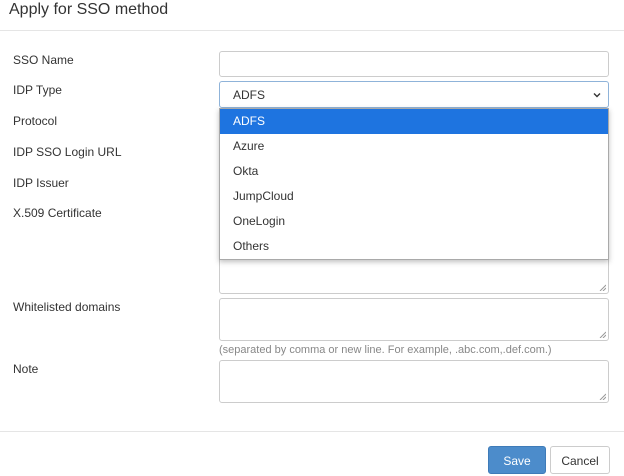 The height and width of the screenshot is (476, 624). Describe the element at coordinates (414, 146) in the screenshot. I see `idp-option-azure: Azure` at that location.